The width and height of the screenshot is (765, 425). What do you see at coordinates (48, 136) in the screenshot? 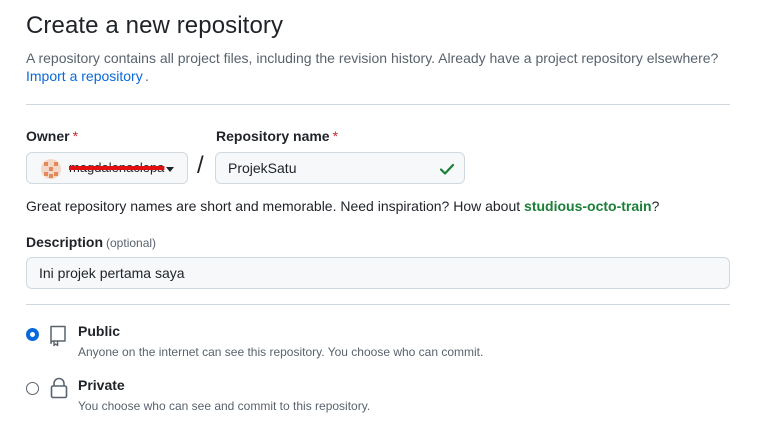
I see `owner-label-text: Owner` at bounding box center [48, 136].